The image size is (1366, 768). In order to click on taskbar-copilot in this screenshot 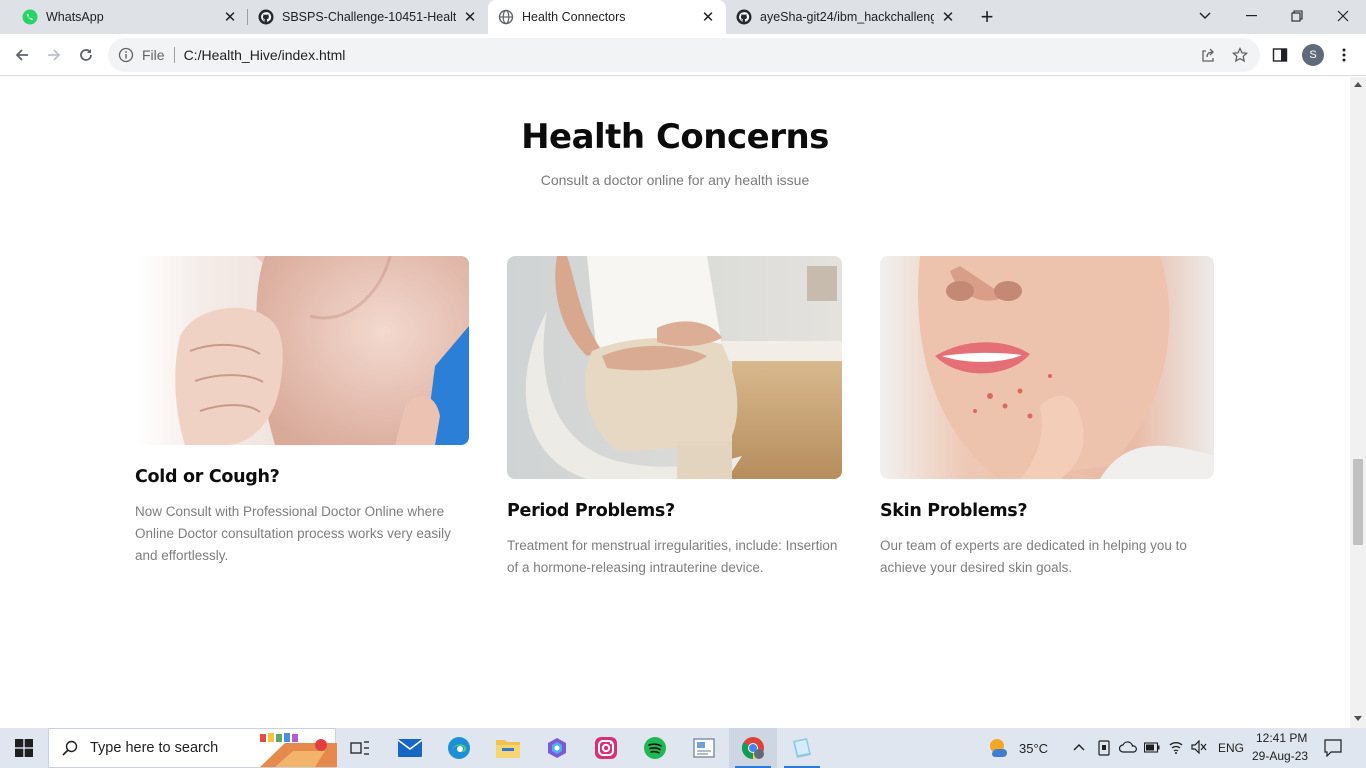, I will do `click(557, 748)`.